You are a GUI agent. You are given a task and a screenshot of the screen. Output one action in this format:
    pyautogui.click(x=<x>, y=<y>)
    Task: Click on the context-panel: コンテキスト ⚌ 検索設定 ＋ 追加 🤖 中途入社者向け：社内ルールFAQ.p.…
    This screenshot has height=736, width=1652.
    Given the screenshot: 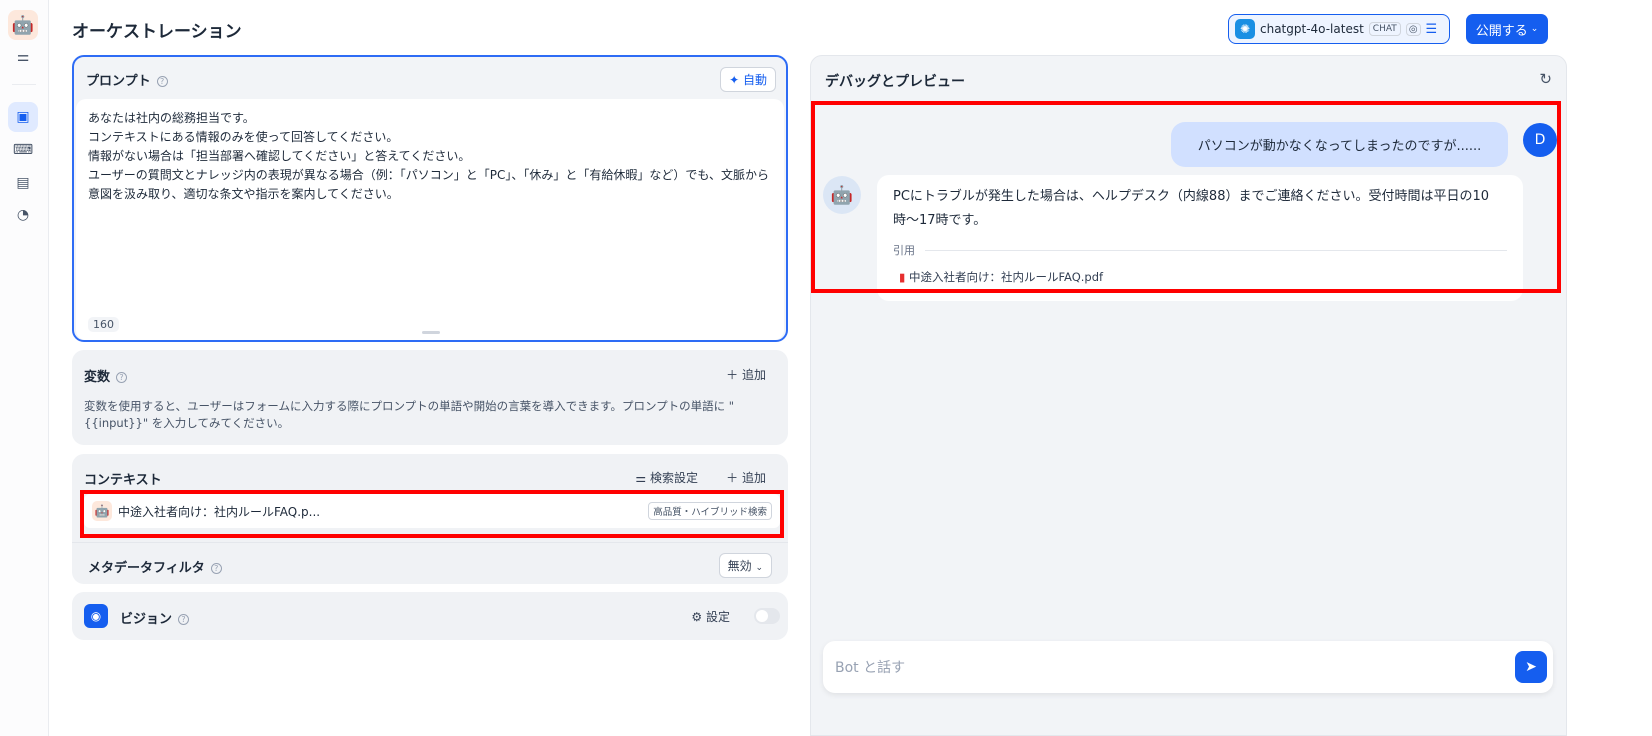 What is the action you would take?
    pyautogui.click(x=430, y=519)
    